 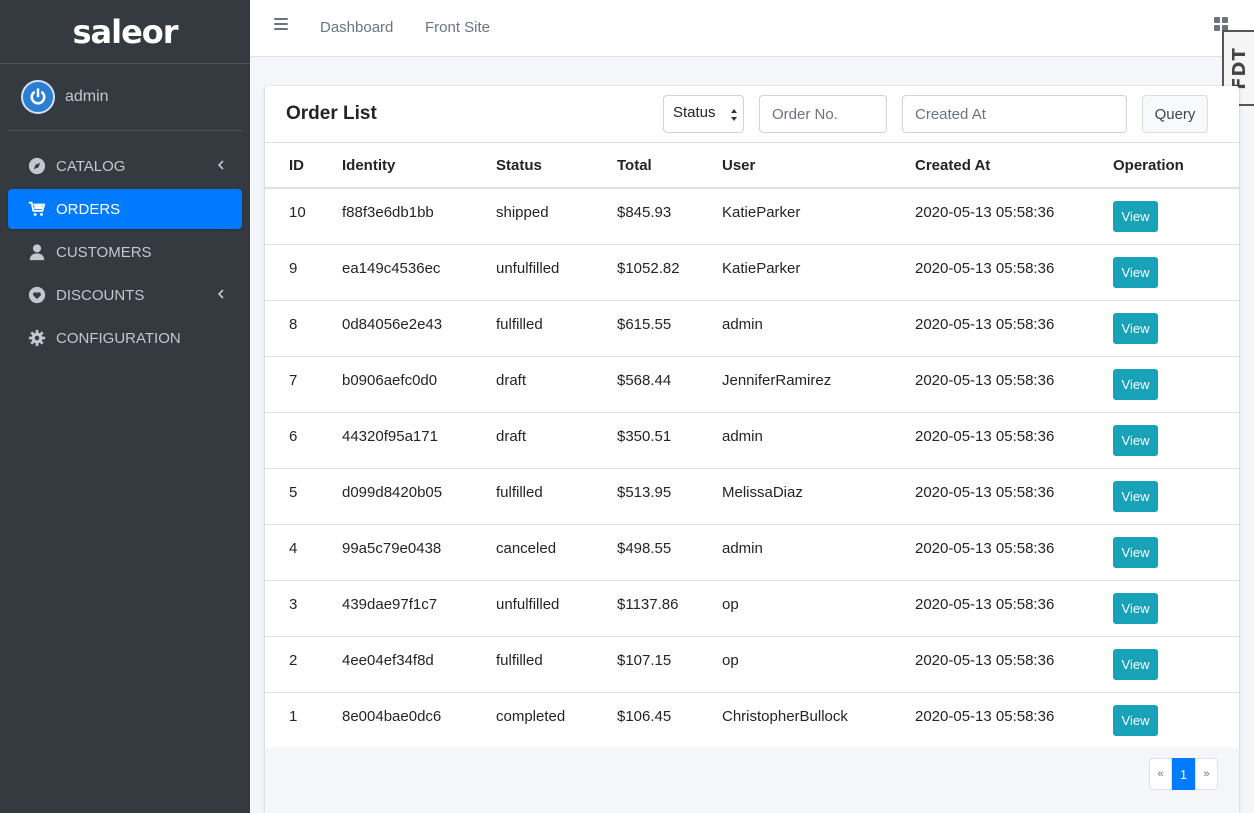 What do you see at coordinates (291, 551) in the screenshot?
I see `cell-id: 4` at bounding box center [291, 551].